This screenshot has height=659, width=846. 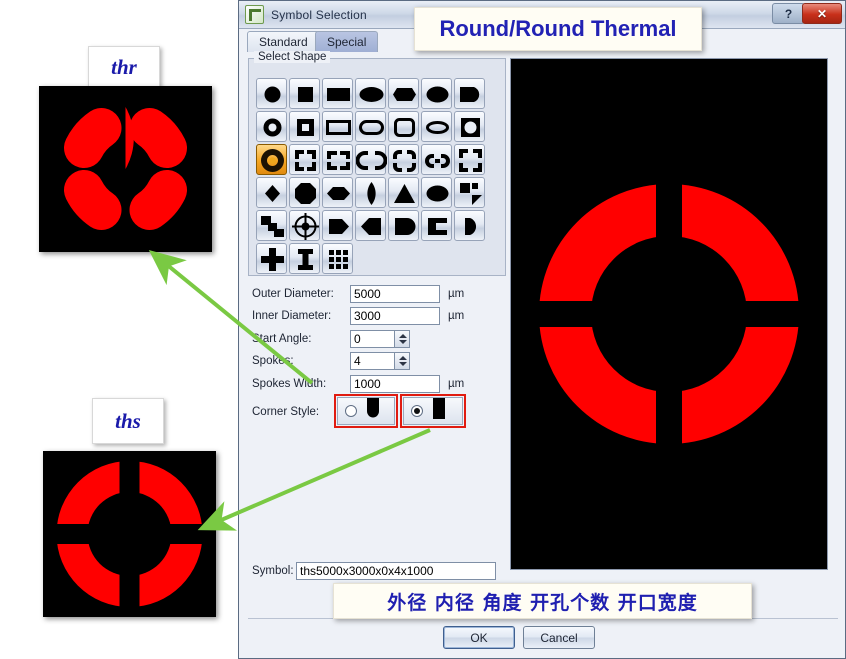 I want to click on shape-button-oval-ring, so click(x=436, y=126).